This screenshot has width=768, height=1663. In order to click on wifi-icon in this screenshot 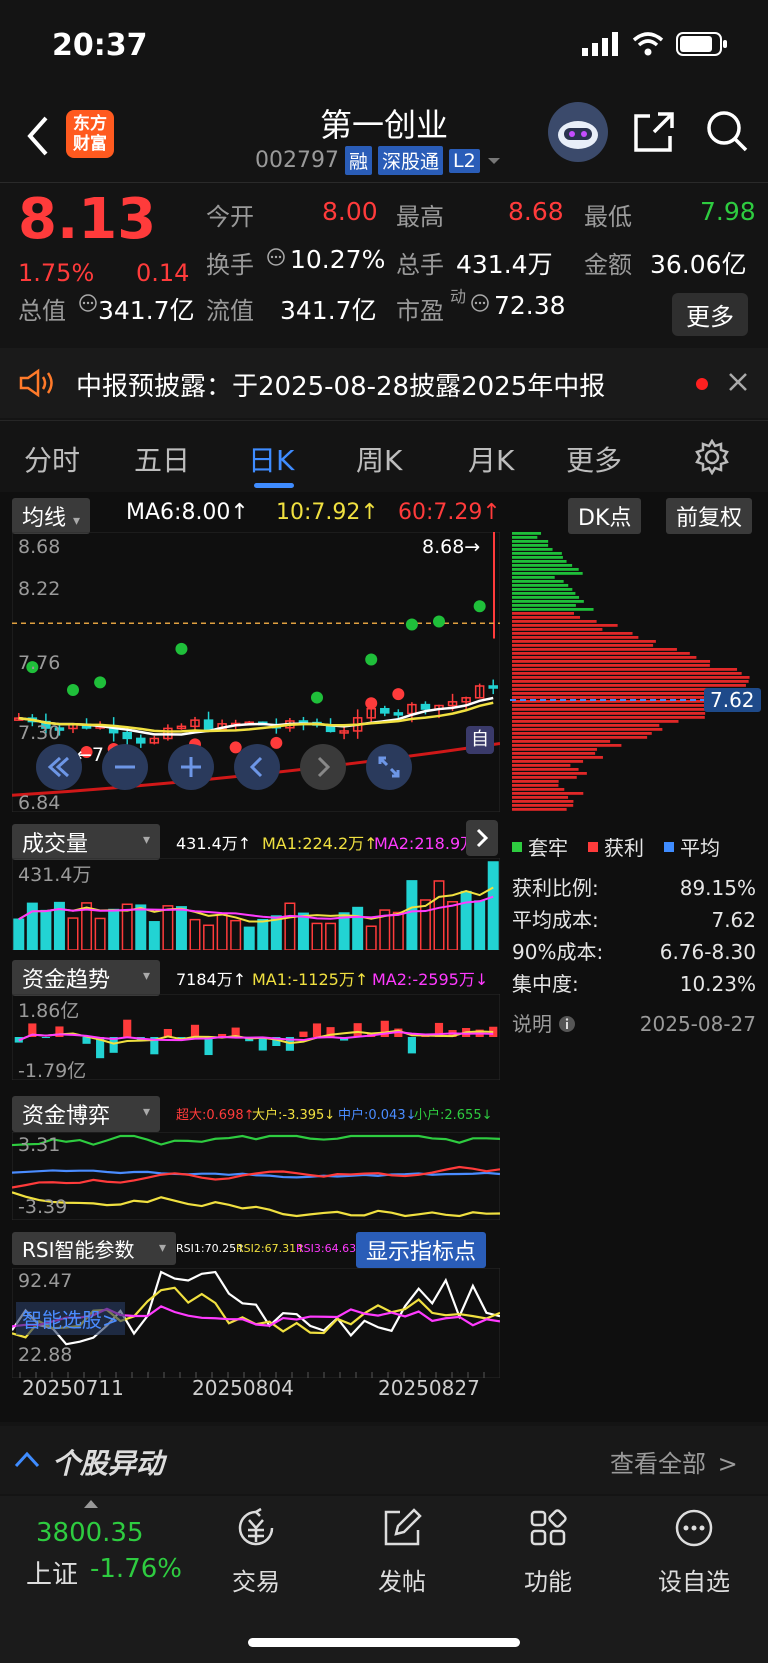, I will do `click(648, 44)`.